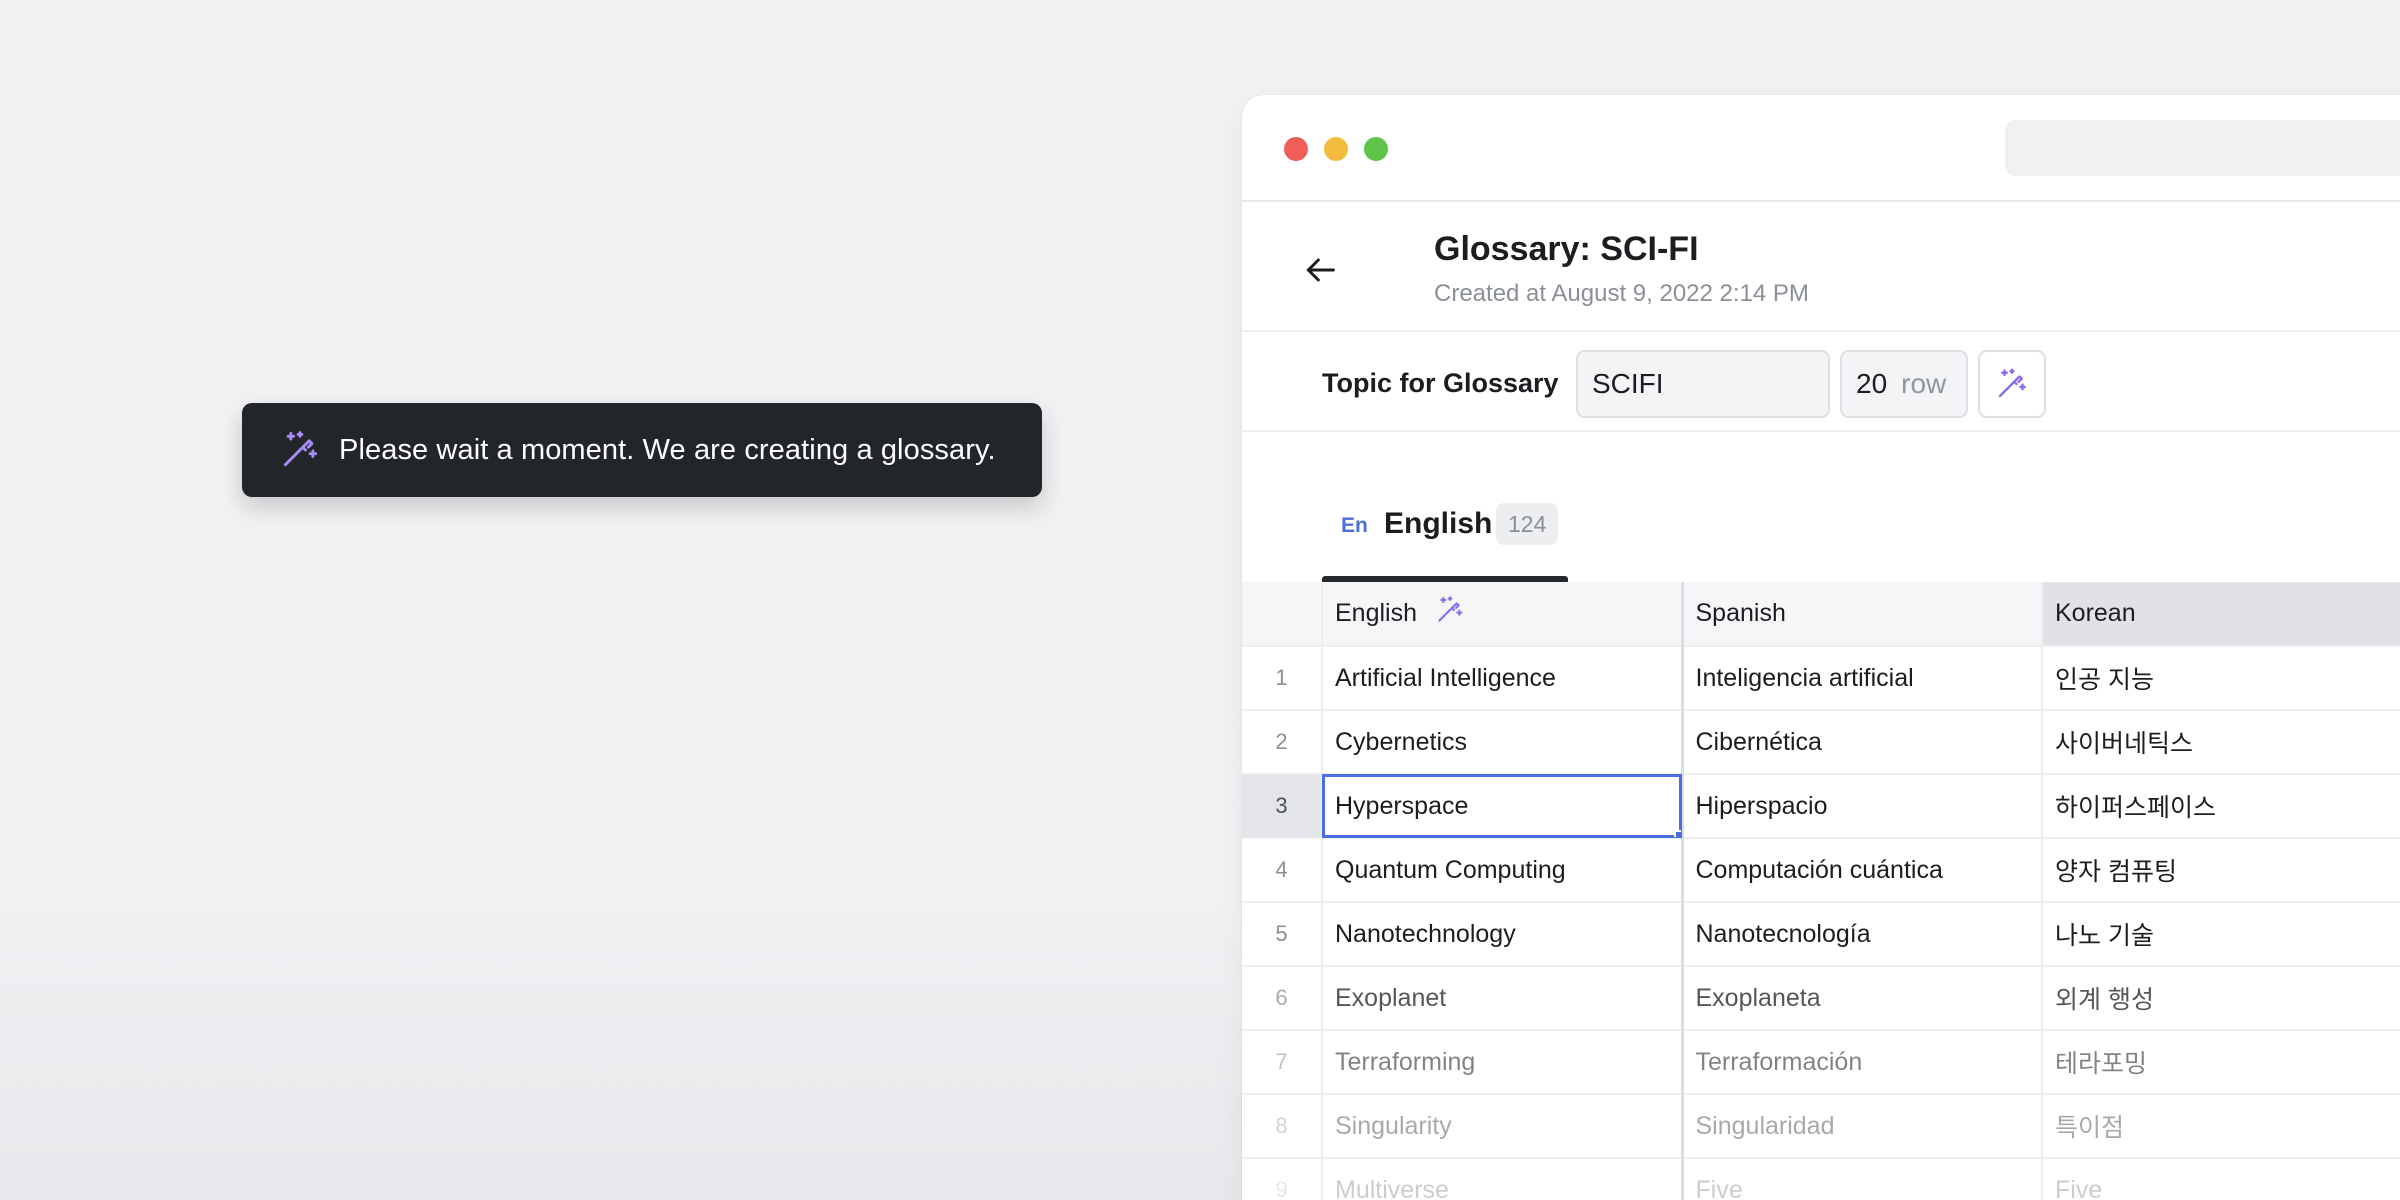 This screenshot has height=1200, width=2400. What do you see at coordinates (1502, 614) in the screenshot?
I see `column-header-english: English` at bounding box center [1502, 614].